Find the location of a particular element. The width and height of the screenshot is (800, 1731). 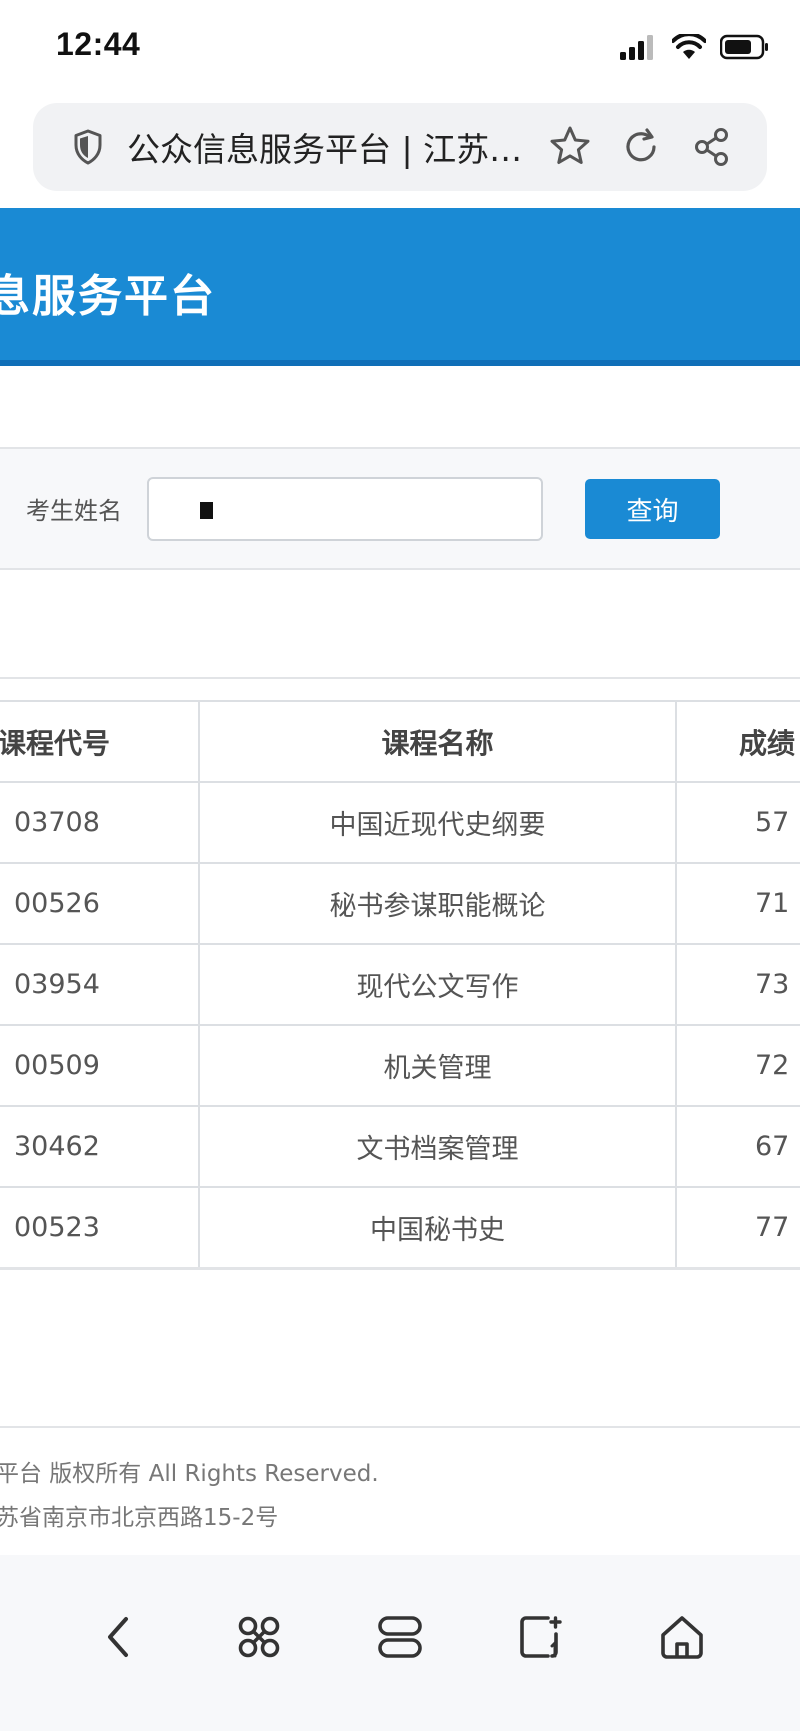

course-name: 中国近现代史纲要 is located at coordinates (437, 822).